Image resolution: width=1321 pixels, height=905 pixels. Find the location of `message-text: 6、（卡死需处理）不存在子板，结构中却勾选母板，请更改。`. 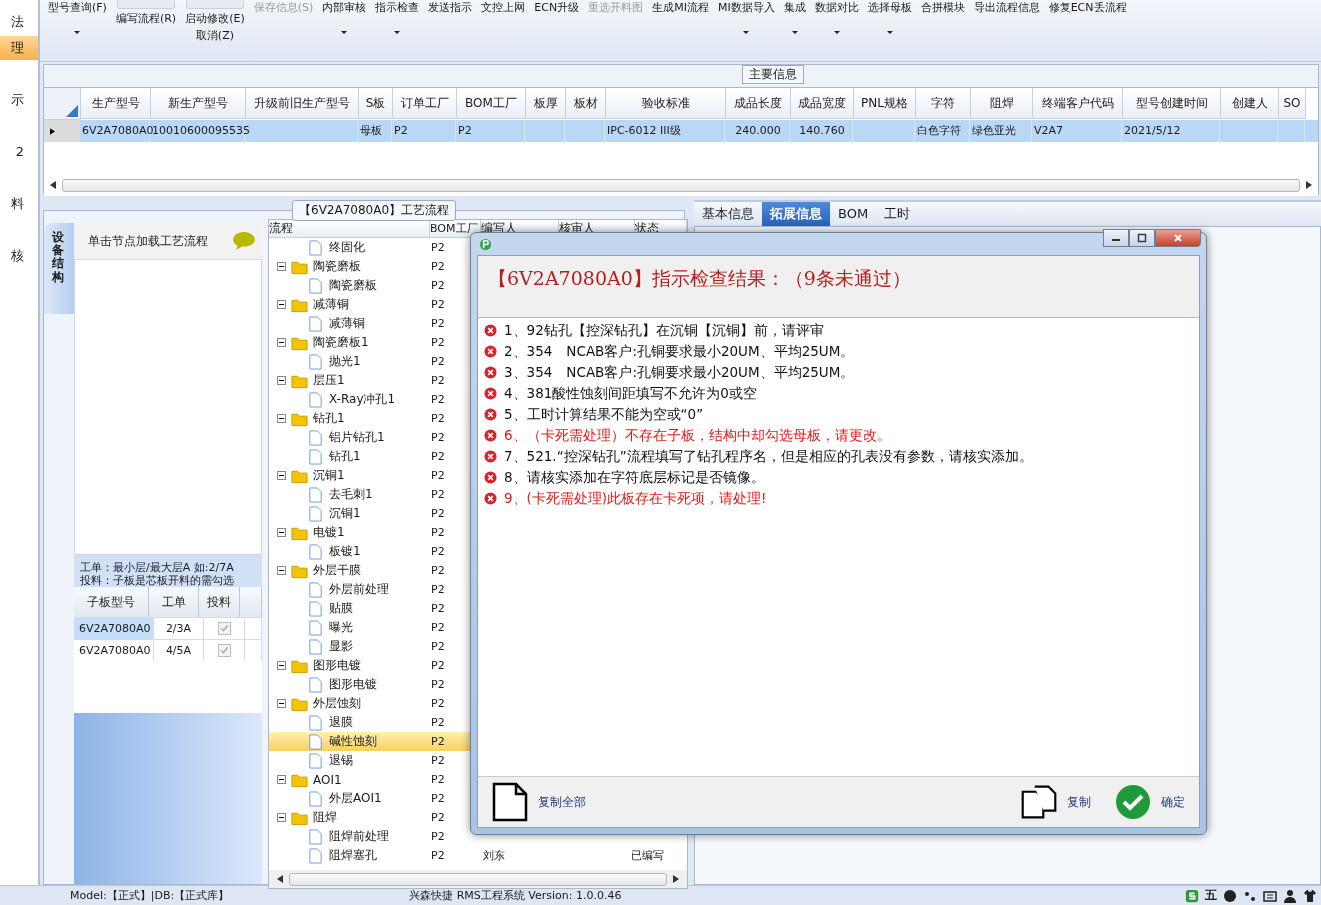

message-text: 6、（卡死需处理）不存在子板，结构中却勾选母板，请更改。 is located at coordinates (697, 435).